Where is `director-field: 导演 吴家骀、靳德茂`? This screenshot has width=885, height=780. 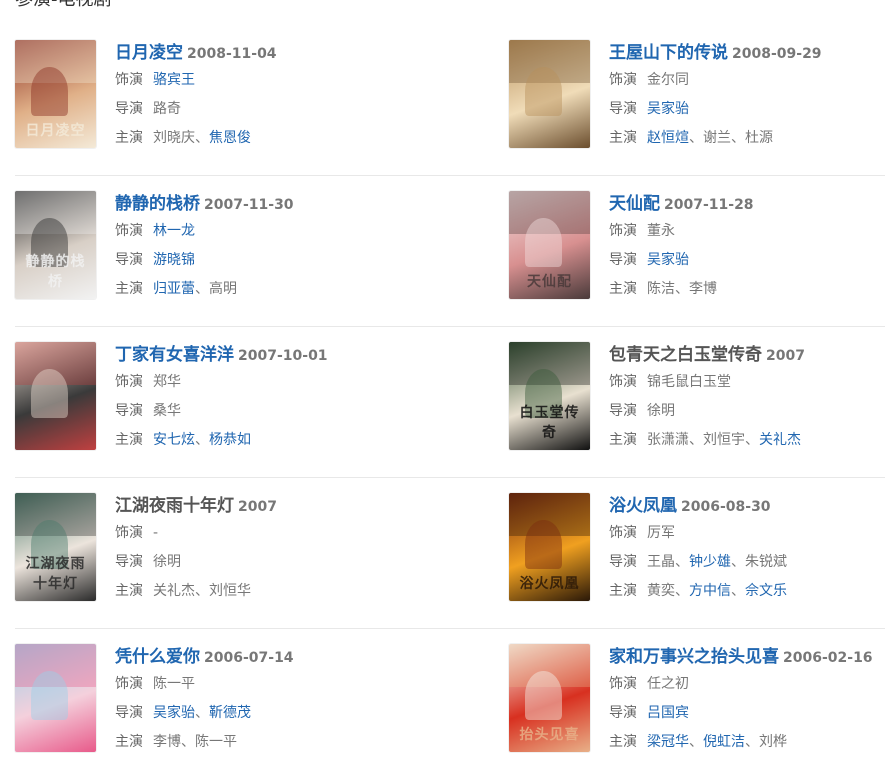
director-field: 导演 吴家骀、靳德茂 is located at coordinates (204, 713).